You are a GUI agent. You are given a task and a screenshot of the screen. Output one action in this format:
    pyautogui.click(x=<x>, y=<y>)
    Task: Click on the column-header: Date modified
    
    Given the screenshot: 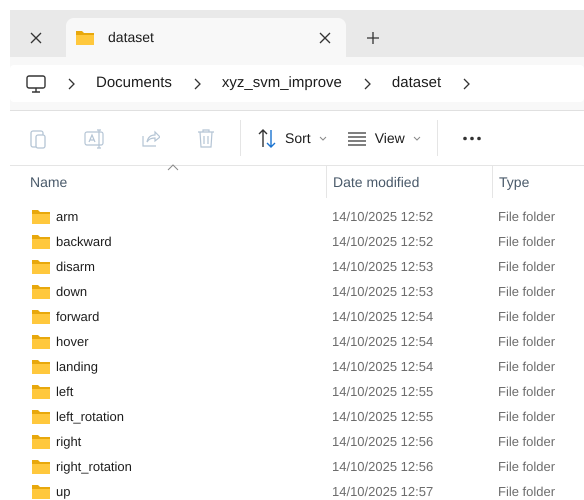 What is the action you would take?
    pyautogui.click(x=409, y=182)
    